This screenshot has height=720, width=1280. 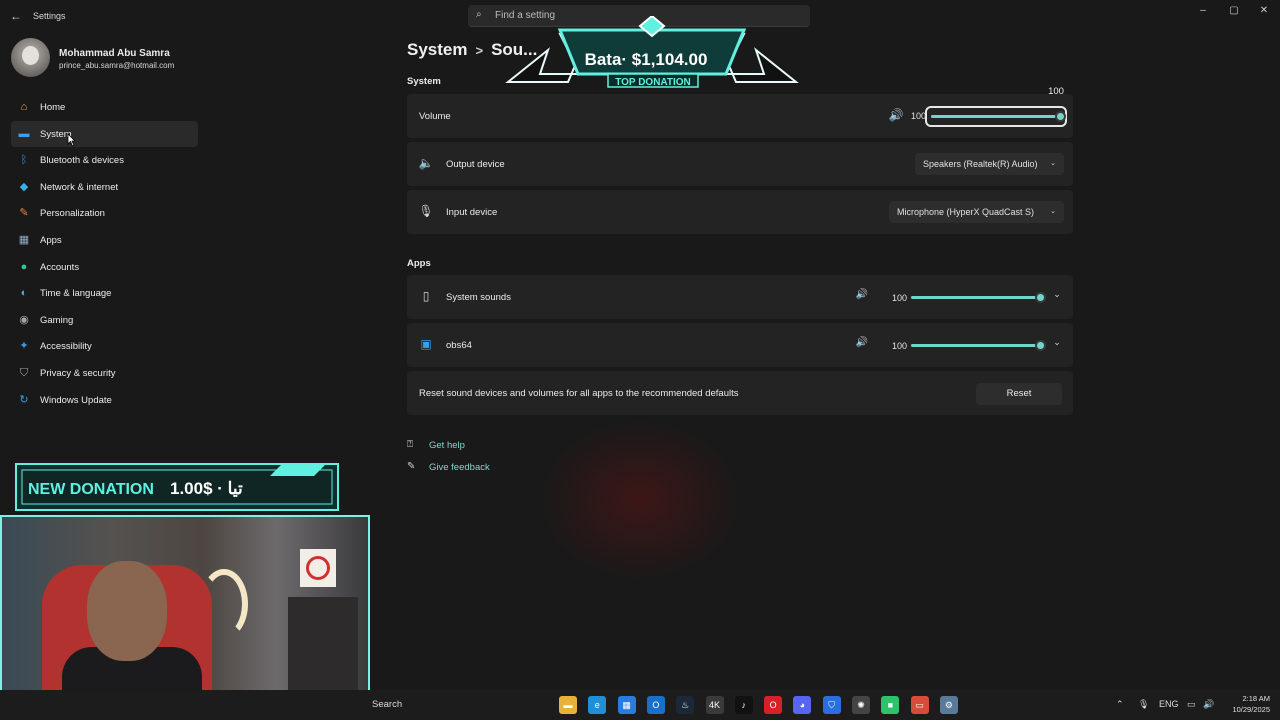 I want to click on minimize-button: –, so click(x=1203, y=12).